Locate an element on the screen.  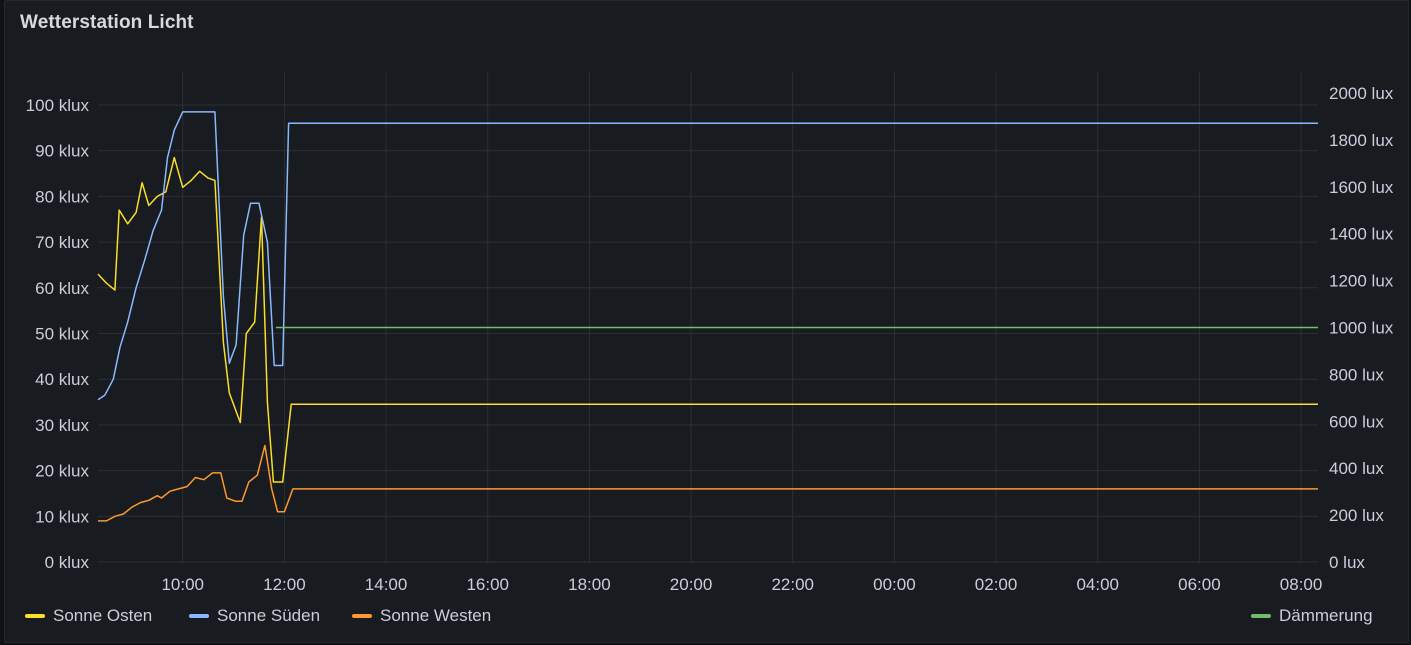
y-axis-left-tick-label: 80 klux is located at coordinates (62, 196).